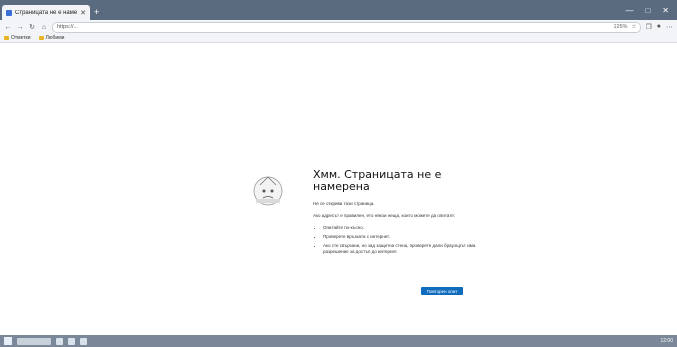 Image resolution: width=677 pixels, height=347 pixels. What do you see at coordinates (669, 27) in the screenshot?
I see `more-menu-icon: ⋯` at bounding box center [669, 27].